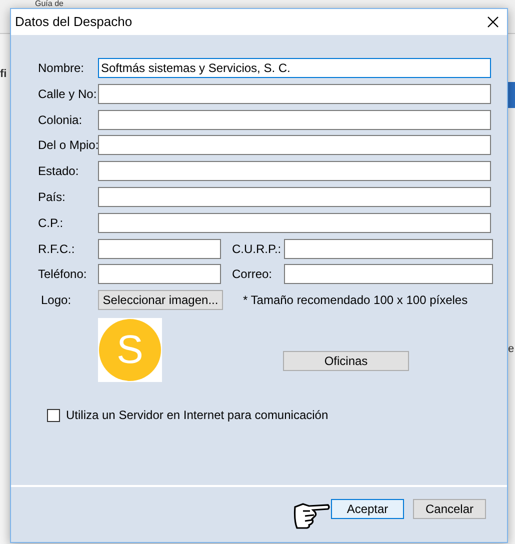 Image resolution: width=515 pixels, height=544 pixels. Describe the element at coordinates (68, 145) in the screenshot. I see `field-label: Del o Mpio:` at that location.